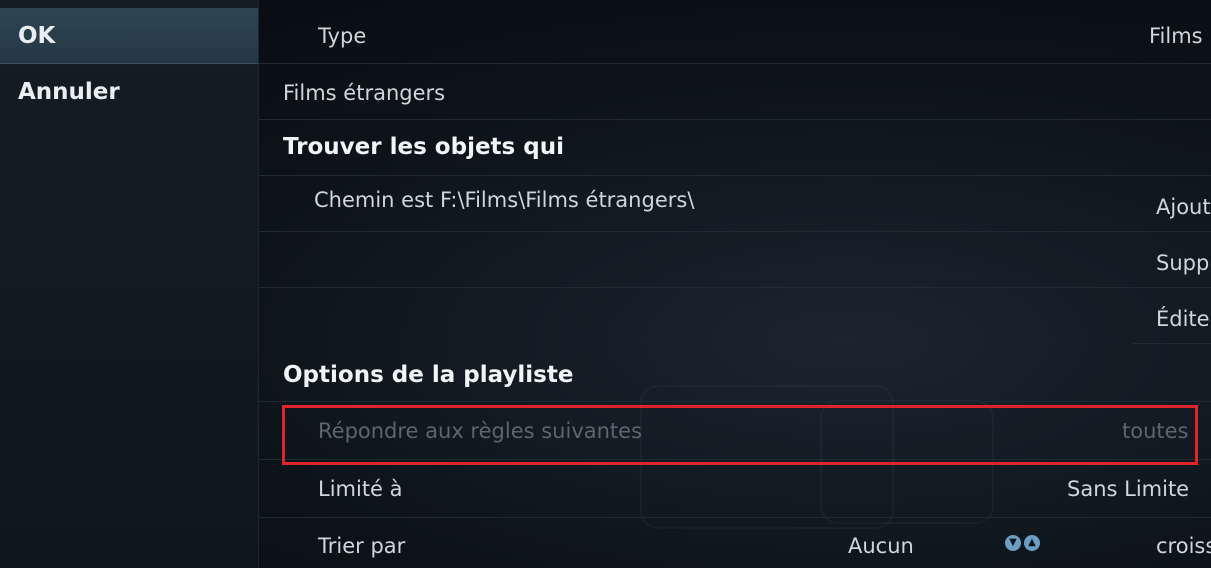  I want to click on playlist-options-header: Options de la playliste, so click(428, 375).